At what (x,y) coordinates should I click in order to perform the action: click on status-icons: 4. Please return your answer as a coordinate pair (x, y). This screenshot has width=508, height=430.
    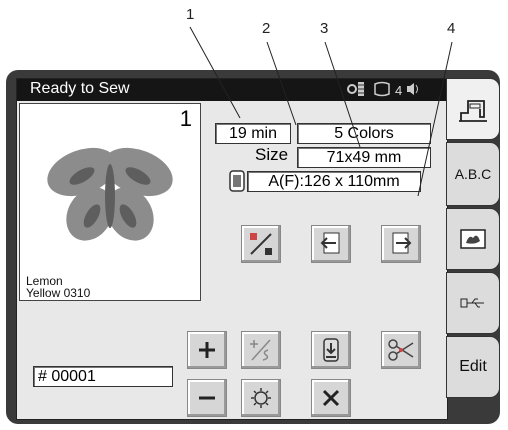
    Looking at the image, I should click on (383, 90).